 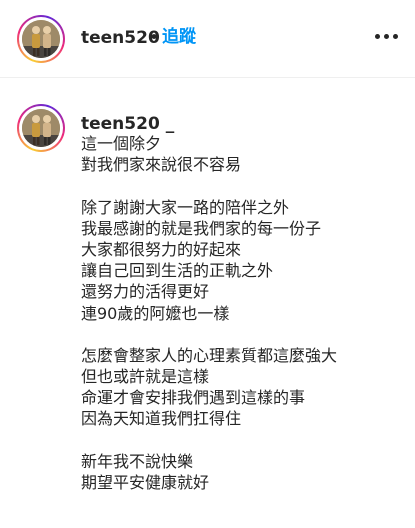 I want to click on header-username: teen520, so click(x=120, y=38).